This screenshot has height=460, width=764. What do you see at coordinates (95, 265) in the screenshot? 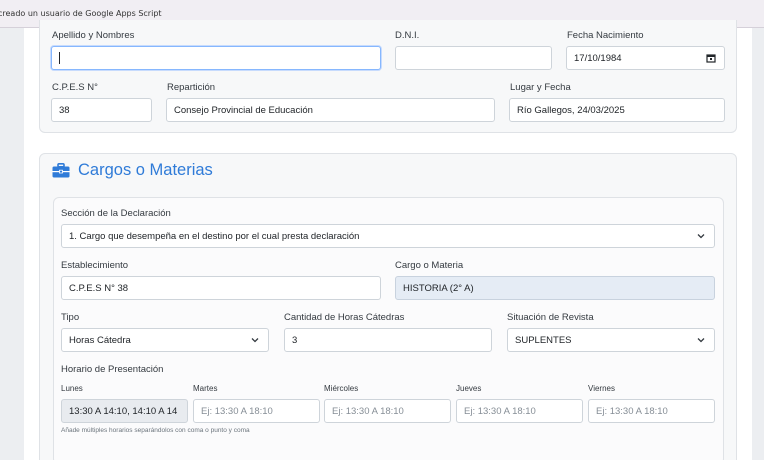
I see `establecimiento-label: Establecimiento` at bounding box center [95, 265].